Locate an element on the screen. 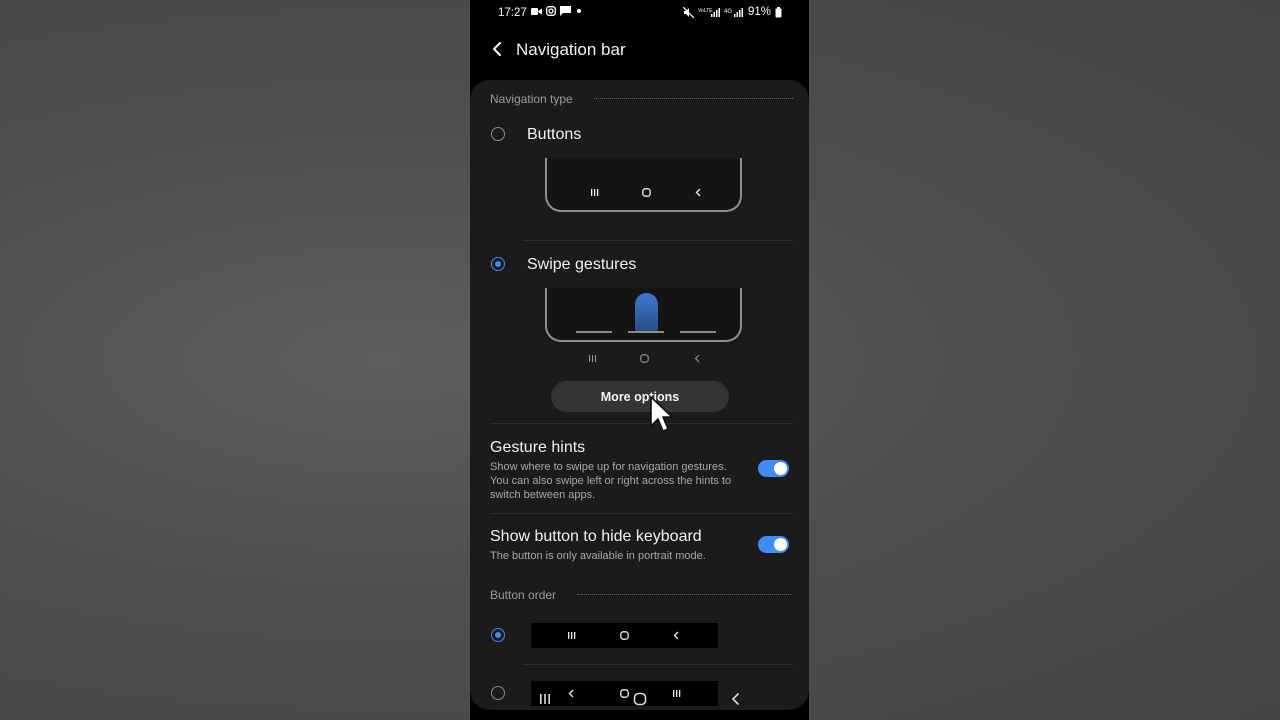 Image resolution: width=1280 pixels, height=720 pixels. back-arrow-icon is located at coordinates (497, 49).